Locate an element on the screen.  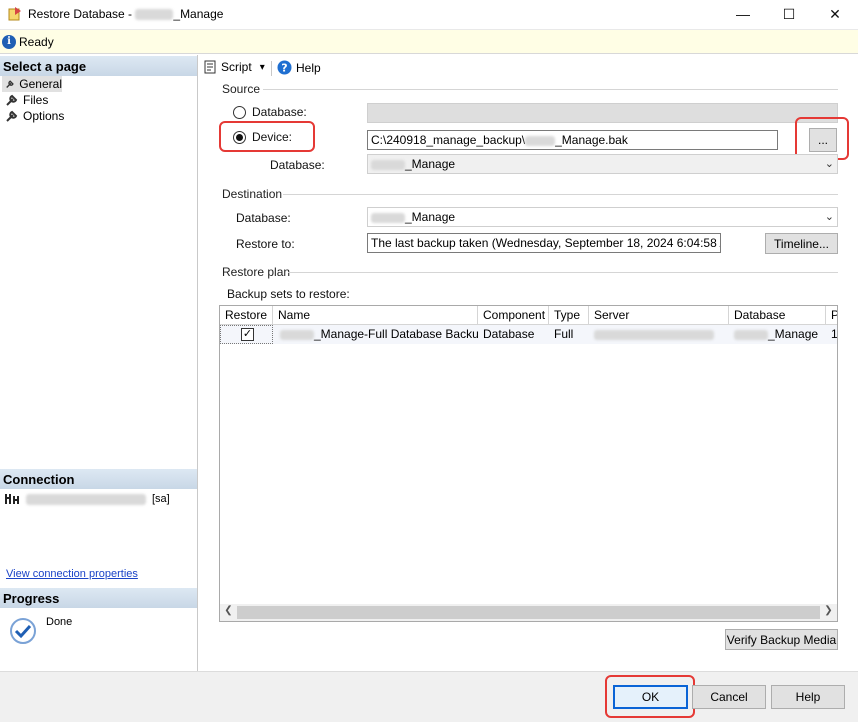
info-icon: i is located at coordinates (9, 42).